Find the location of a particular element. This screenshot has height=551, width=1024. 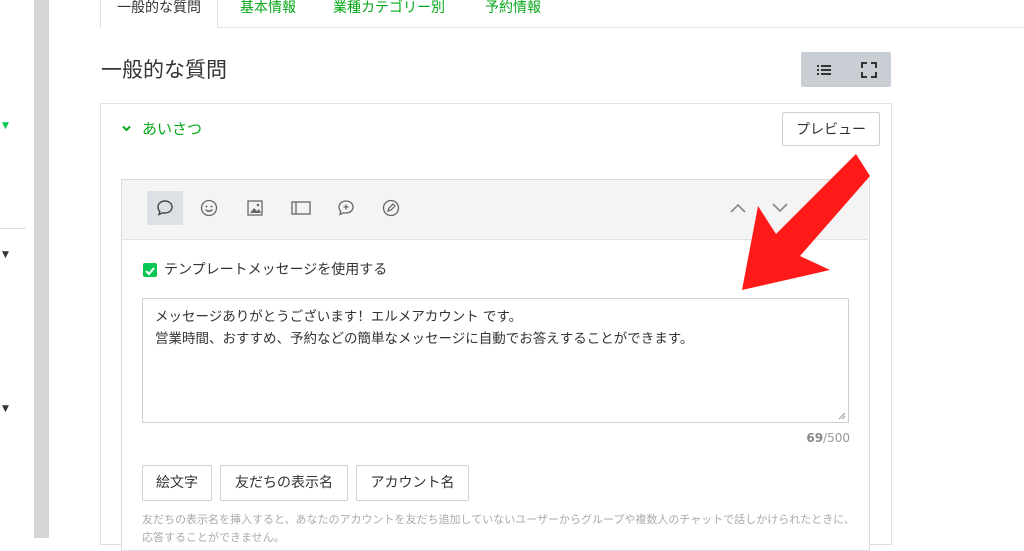

fullscreen-button is located at coordinates (868, 69).